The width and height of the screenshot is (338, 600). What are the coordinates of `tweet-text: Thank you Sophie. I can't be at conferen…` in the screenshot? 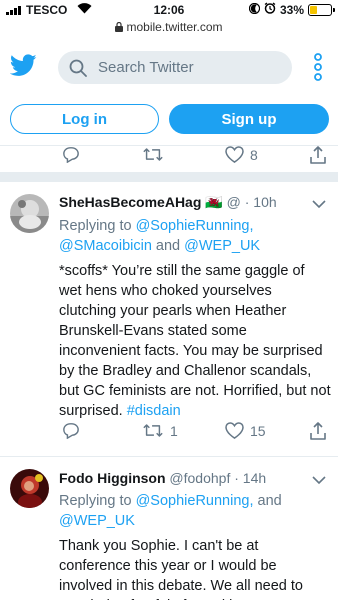 It's located at (181, 569).